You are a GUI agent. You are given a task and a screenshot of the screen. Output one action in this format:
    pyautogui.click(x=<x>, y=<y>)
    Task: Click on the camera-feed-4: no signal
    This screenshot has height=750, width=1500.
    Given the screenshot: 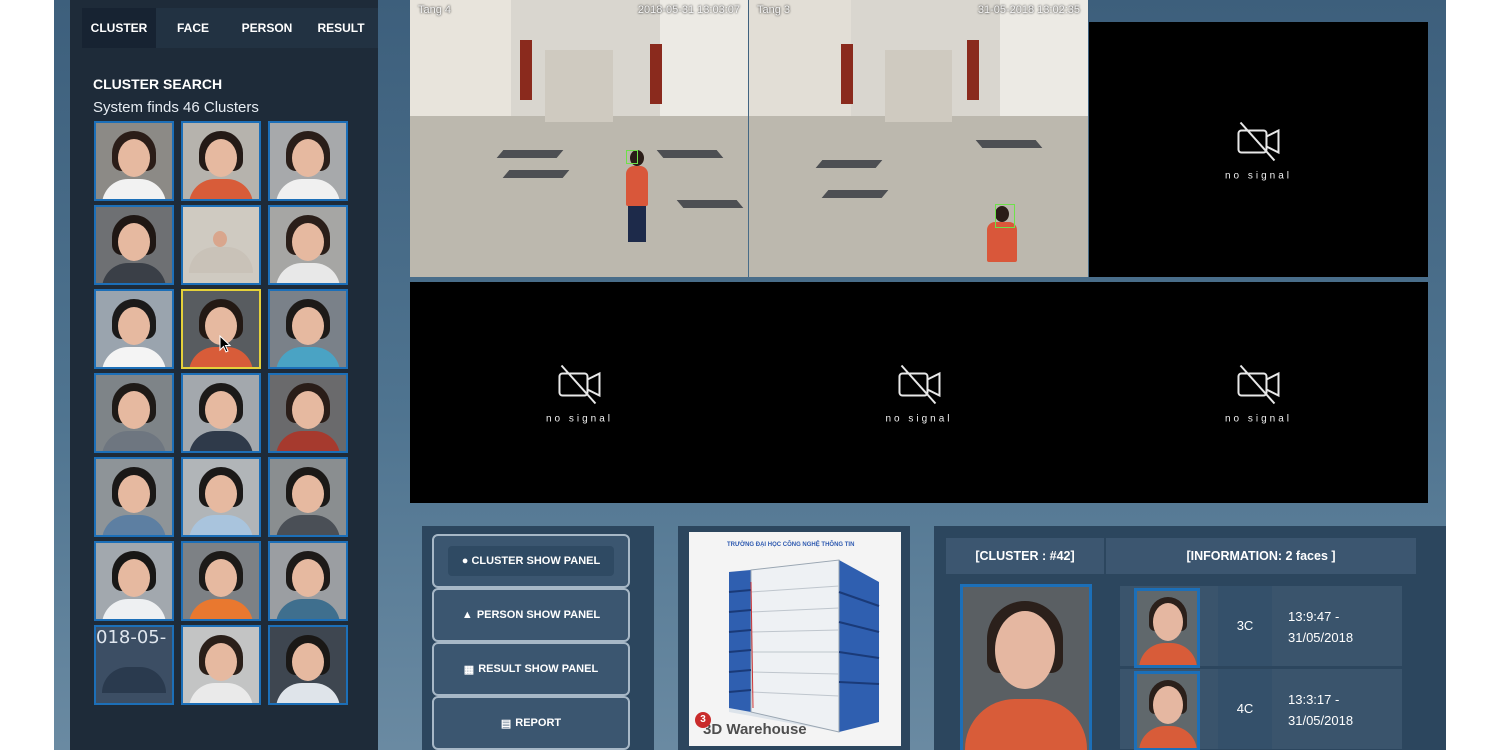 What is the action you would take?
    pyautogui.click(x=579, y=392)
    